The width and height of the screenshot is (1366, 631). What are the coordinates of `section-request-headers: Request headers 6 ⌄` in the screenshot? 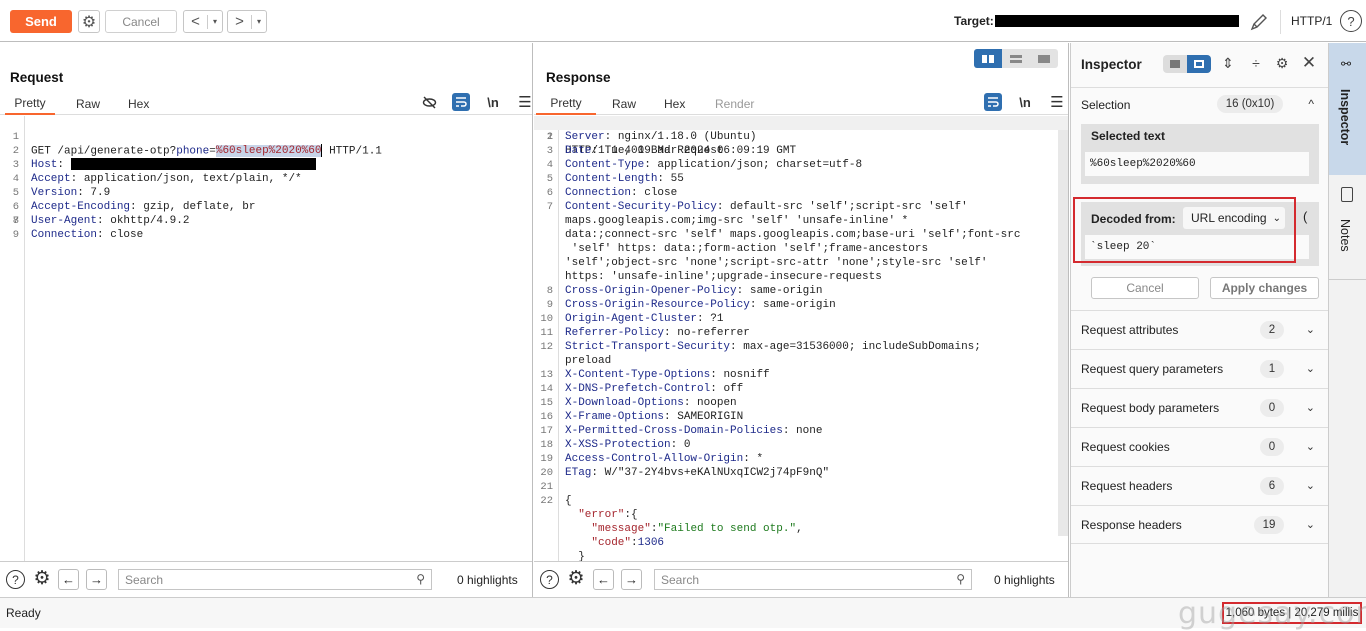 It's located at (1200, 485).